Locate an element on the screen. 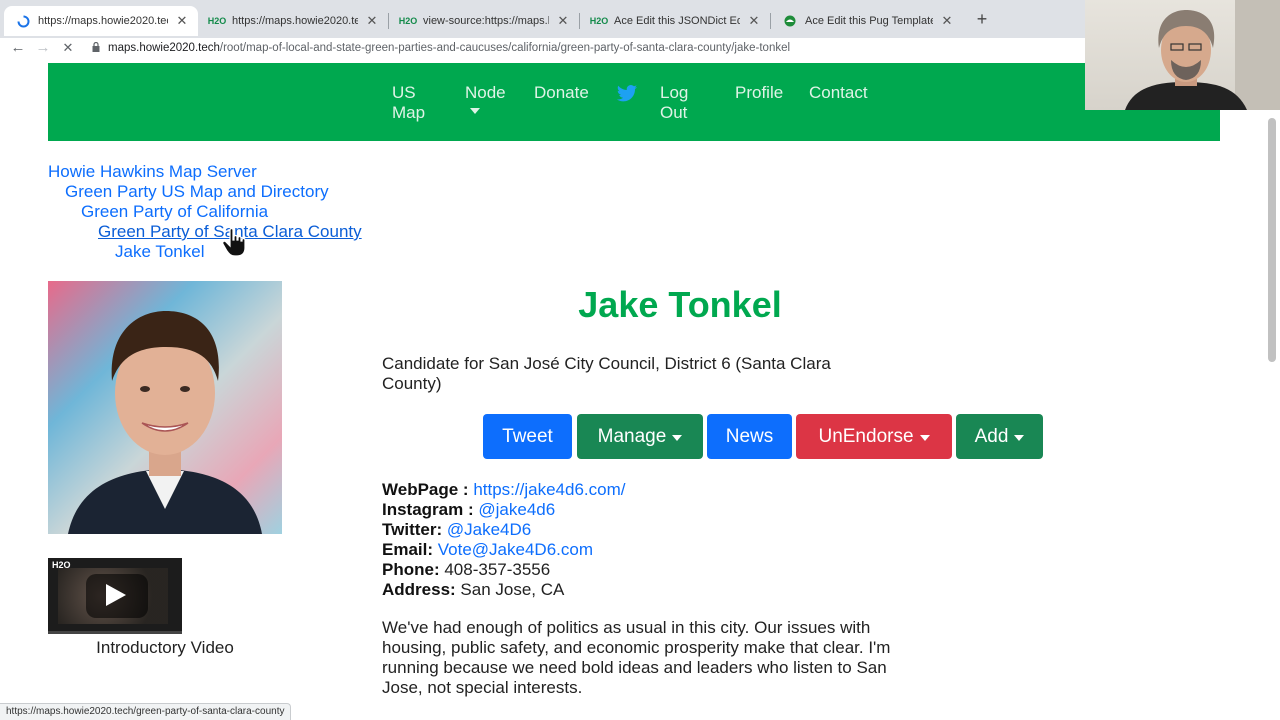  browser-tab-3: H2O view-source:https://maps.how ✕ is located at coordinates (484, 21).